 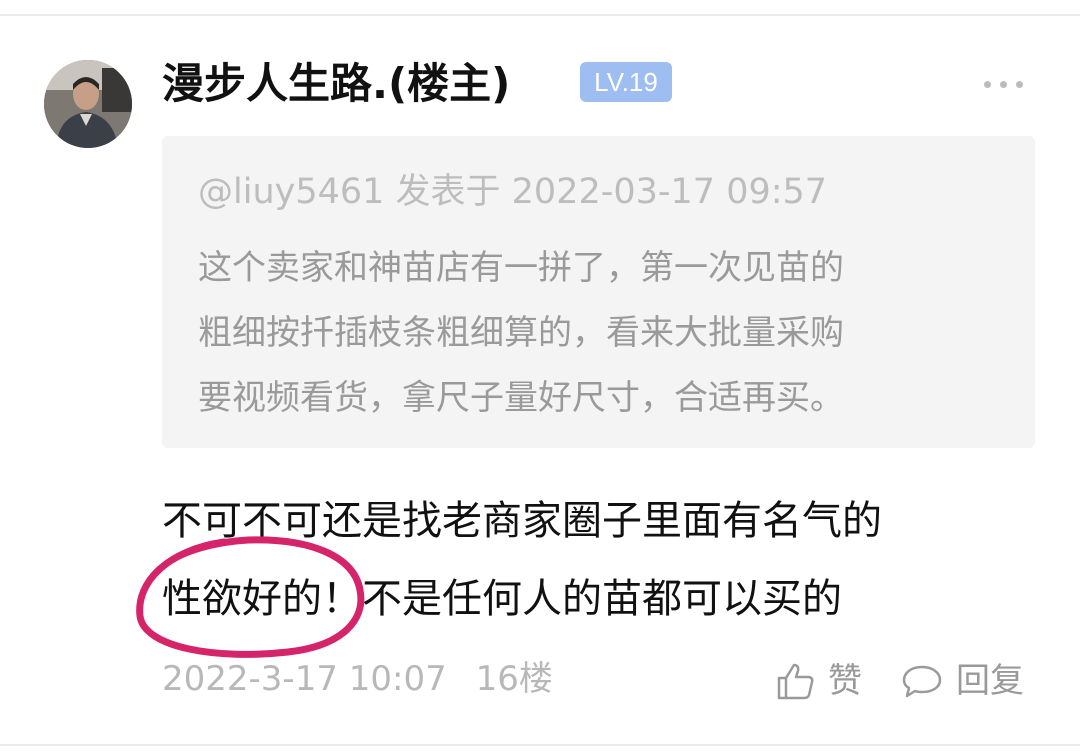 I want to click on author-name: 漫步人生路.(楼主), so click(x=336, y=84).